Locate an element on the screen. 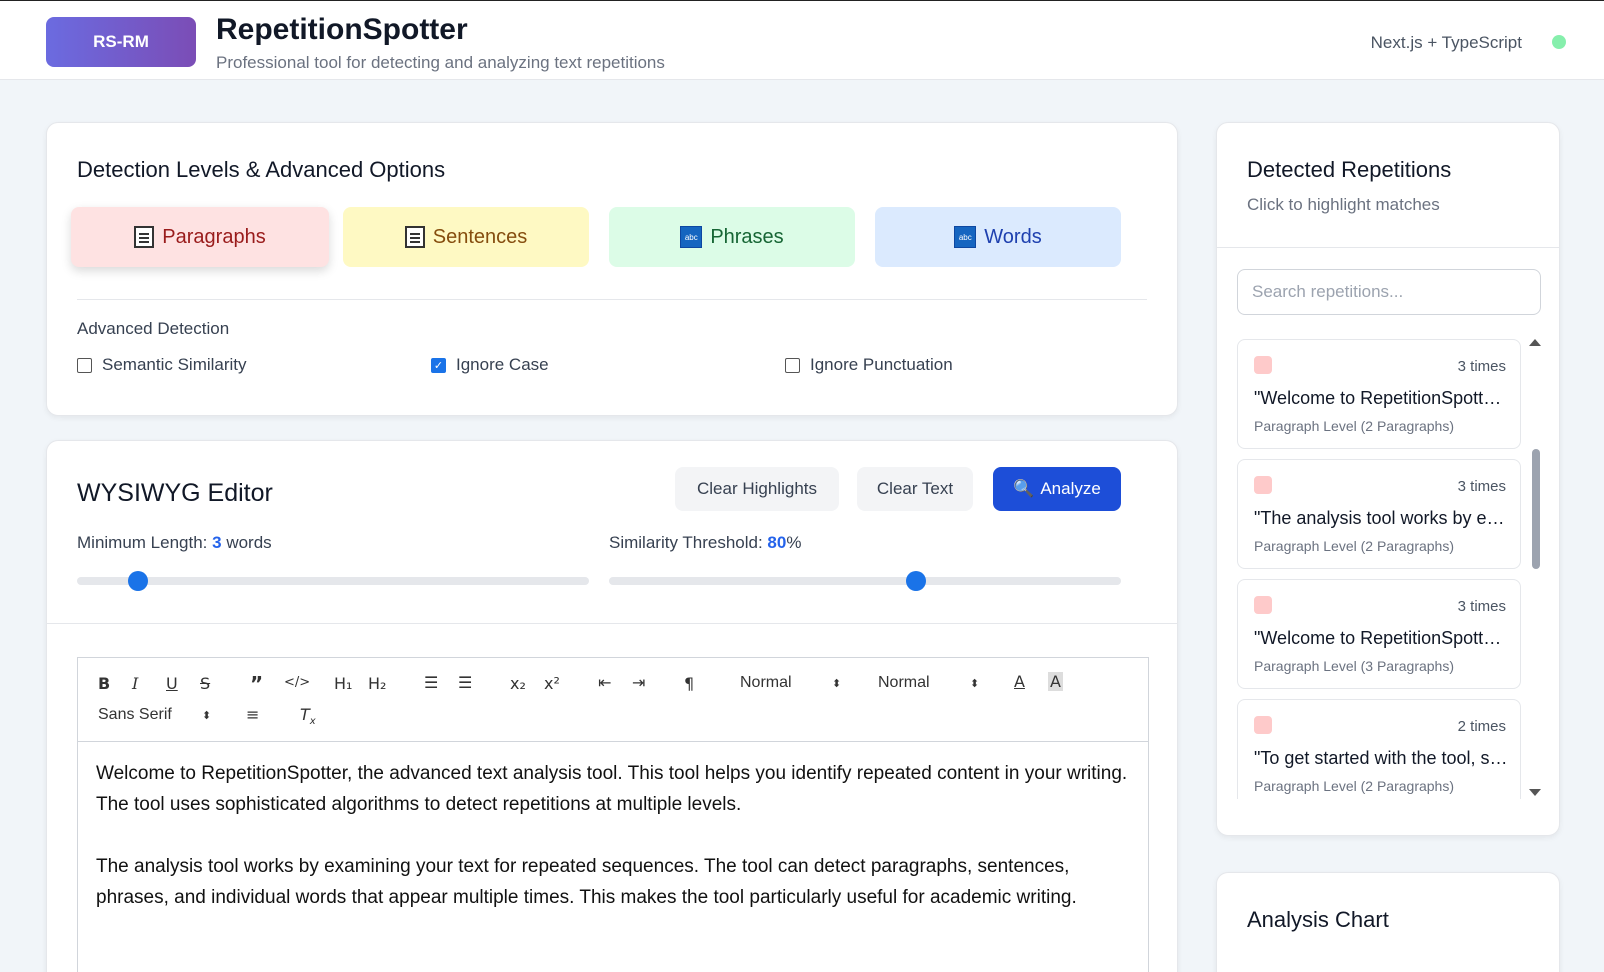 Image resolution: width=1604 pixels, height=972 pixels. size-select: Normal ⬍ is located at coordinates (933, 683).